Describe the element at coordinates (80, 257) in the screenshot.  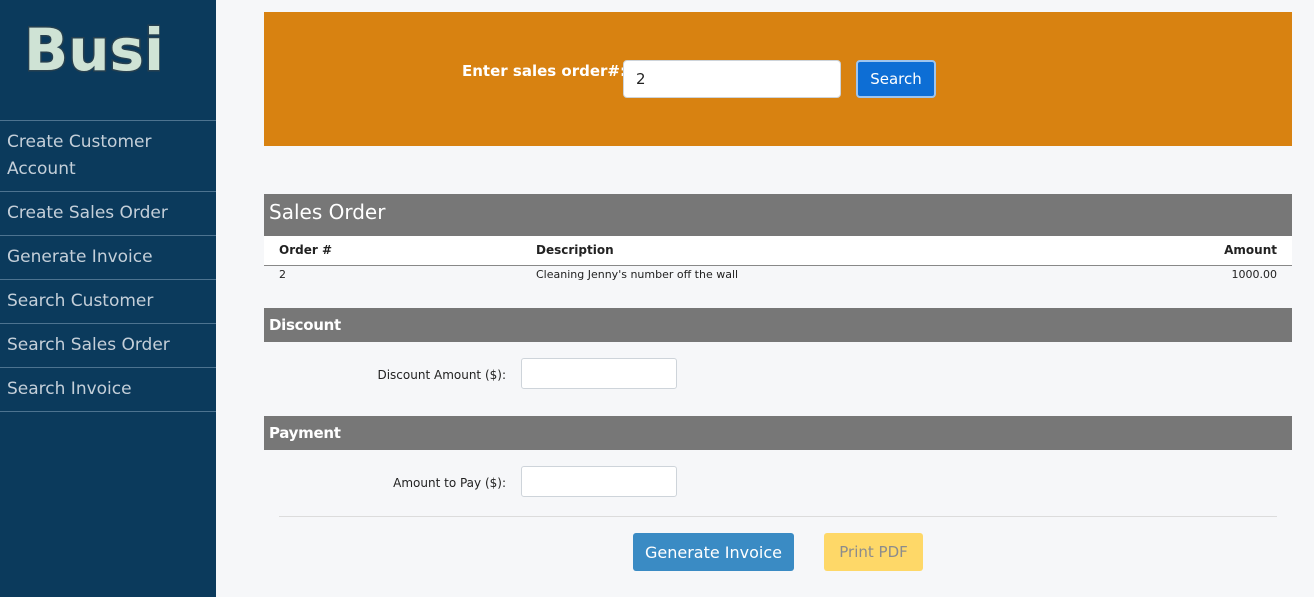
I see `sidebar-item-label: Generate Invoice` at that location.